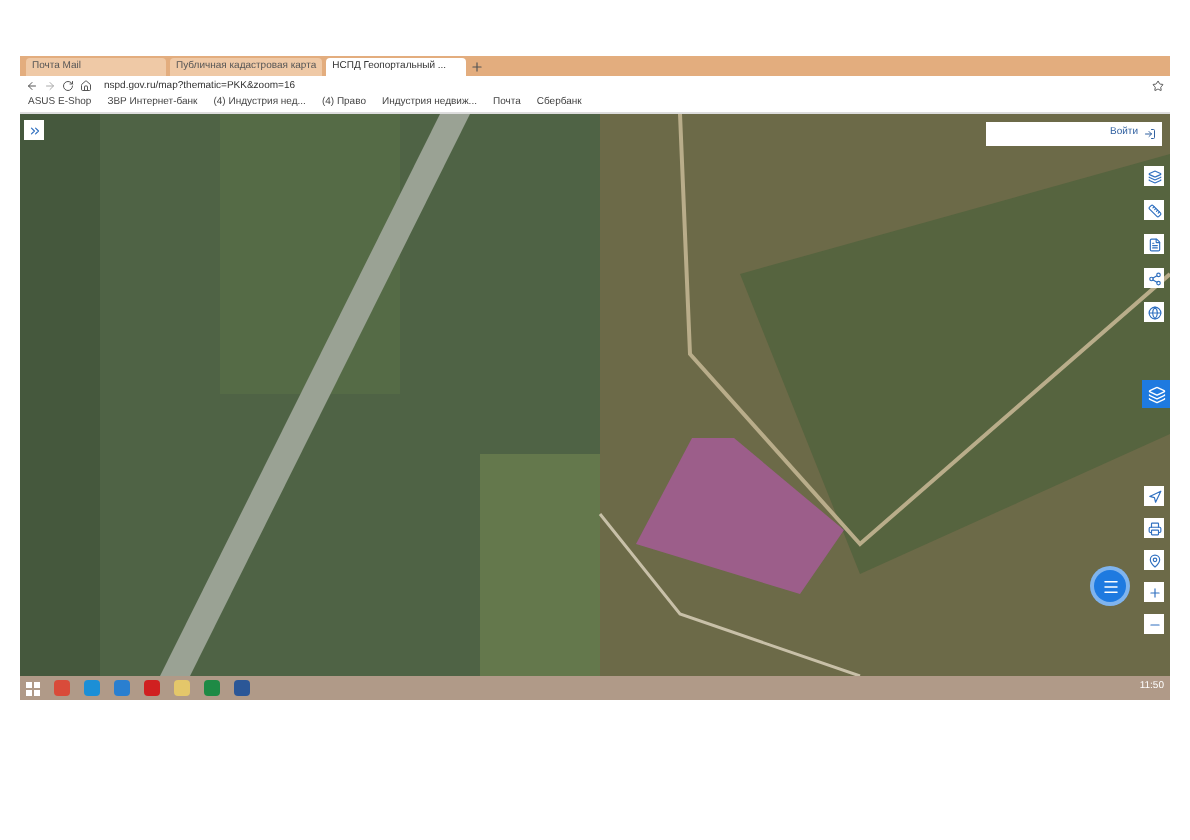  I want to click on printer-icon, so click(1154, 528).